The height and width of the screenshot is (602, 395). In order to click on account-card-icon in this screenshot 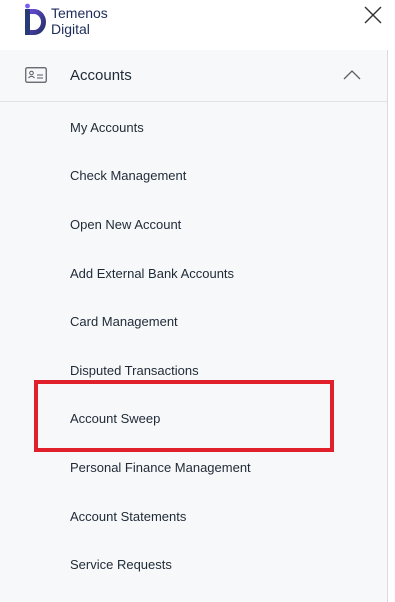, I will do `click(36, 75)`.